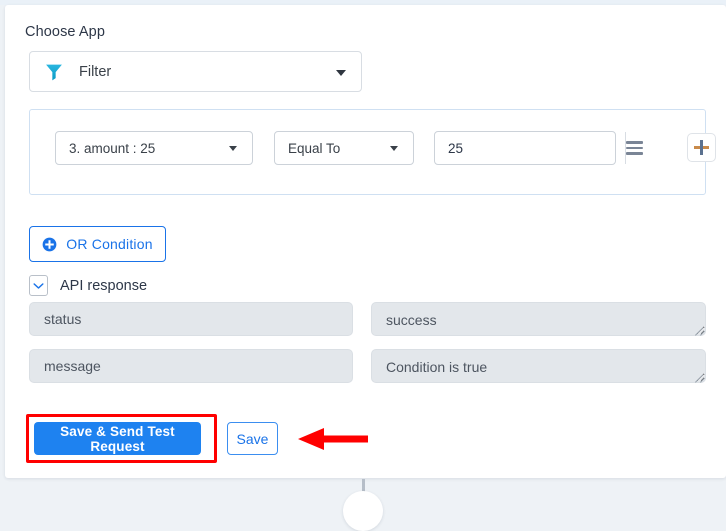 This screenshot has height=531, width=726. I want to click on hamburger-icon, so click(634, 148).